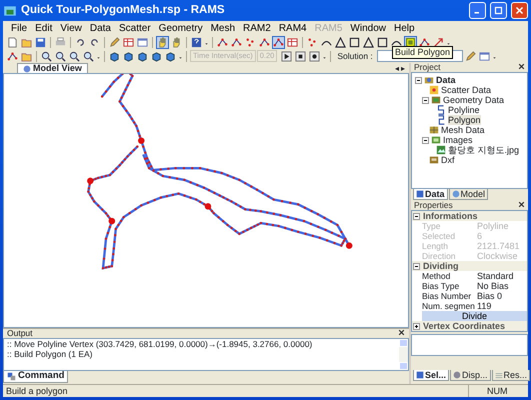 The image size is (531, 400). What do you see at coordinates (427, 67) in the screenshot?
I see `panel-title: Project` at bounding box center [427, 67].